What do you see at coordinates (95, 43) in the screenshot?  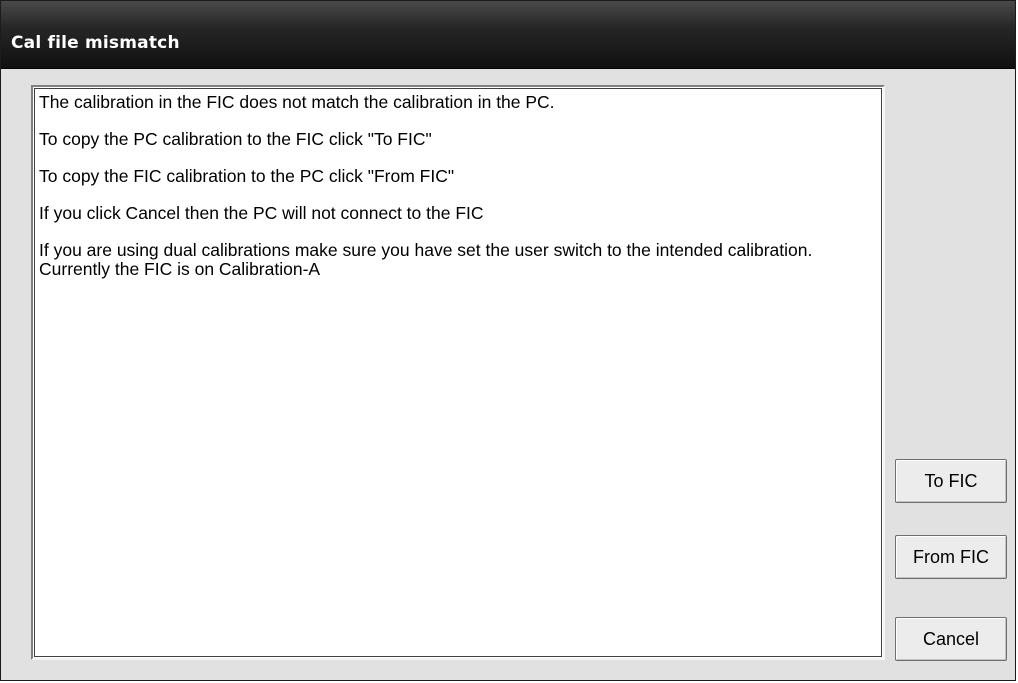 I see `window-title: Cal file mismatch` at bounding box center [95, 43].